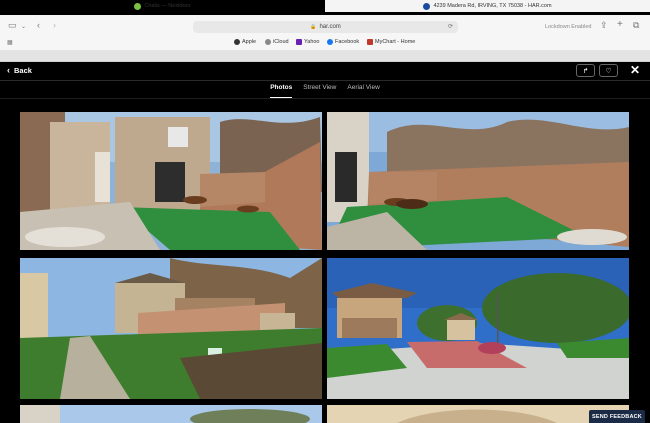 The height and width of the screenshot is (423, 650). Describe the element at coordinates (325, 43) in the screenshot. I see `bookmarks-bar` at that location.